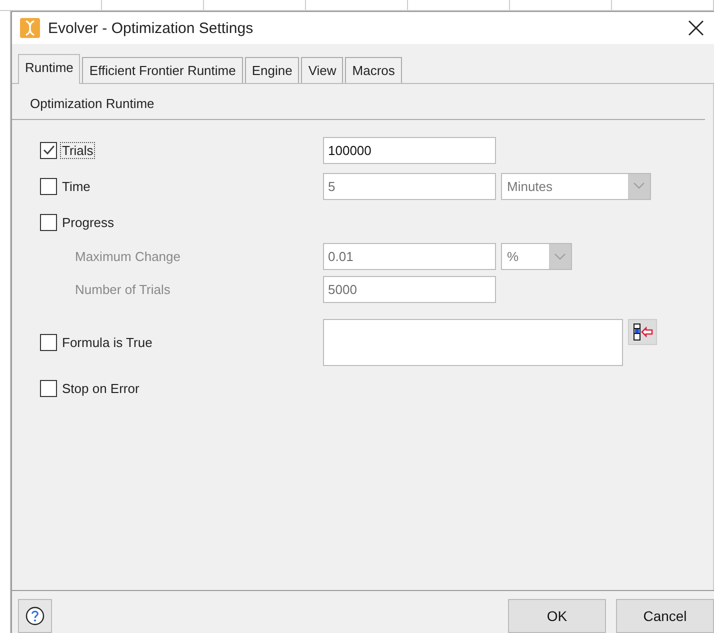  I want to click on cancel-button: Cancel, so click(665, 616).